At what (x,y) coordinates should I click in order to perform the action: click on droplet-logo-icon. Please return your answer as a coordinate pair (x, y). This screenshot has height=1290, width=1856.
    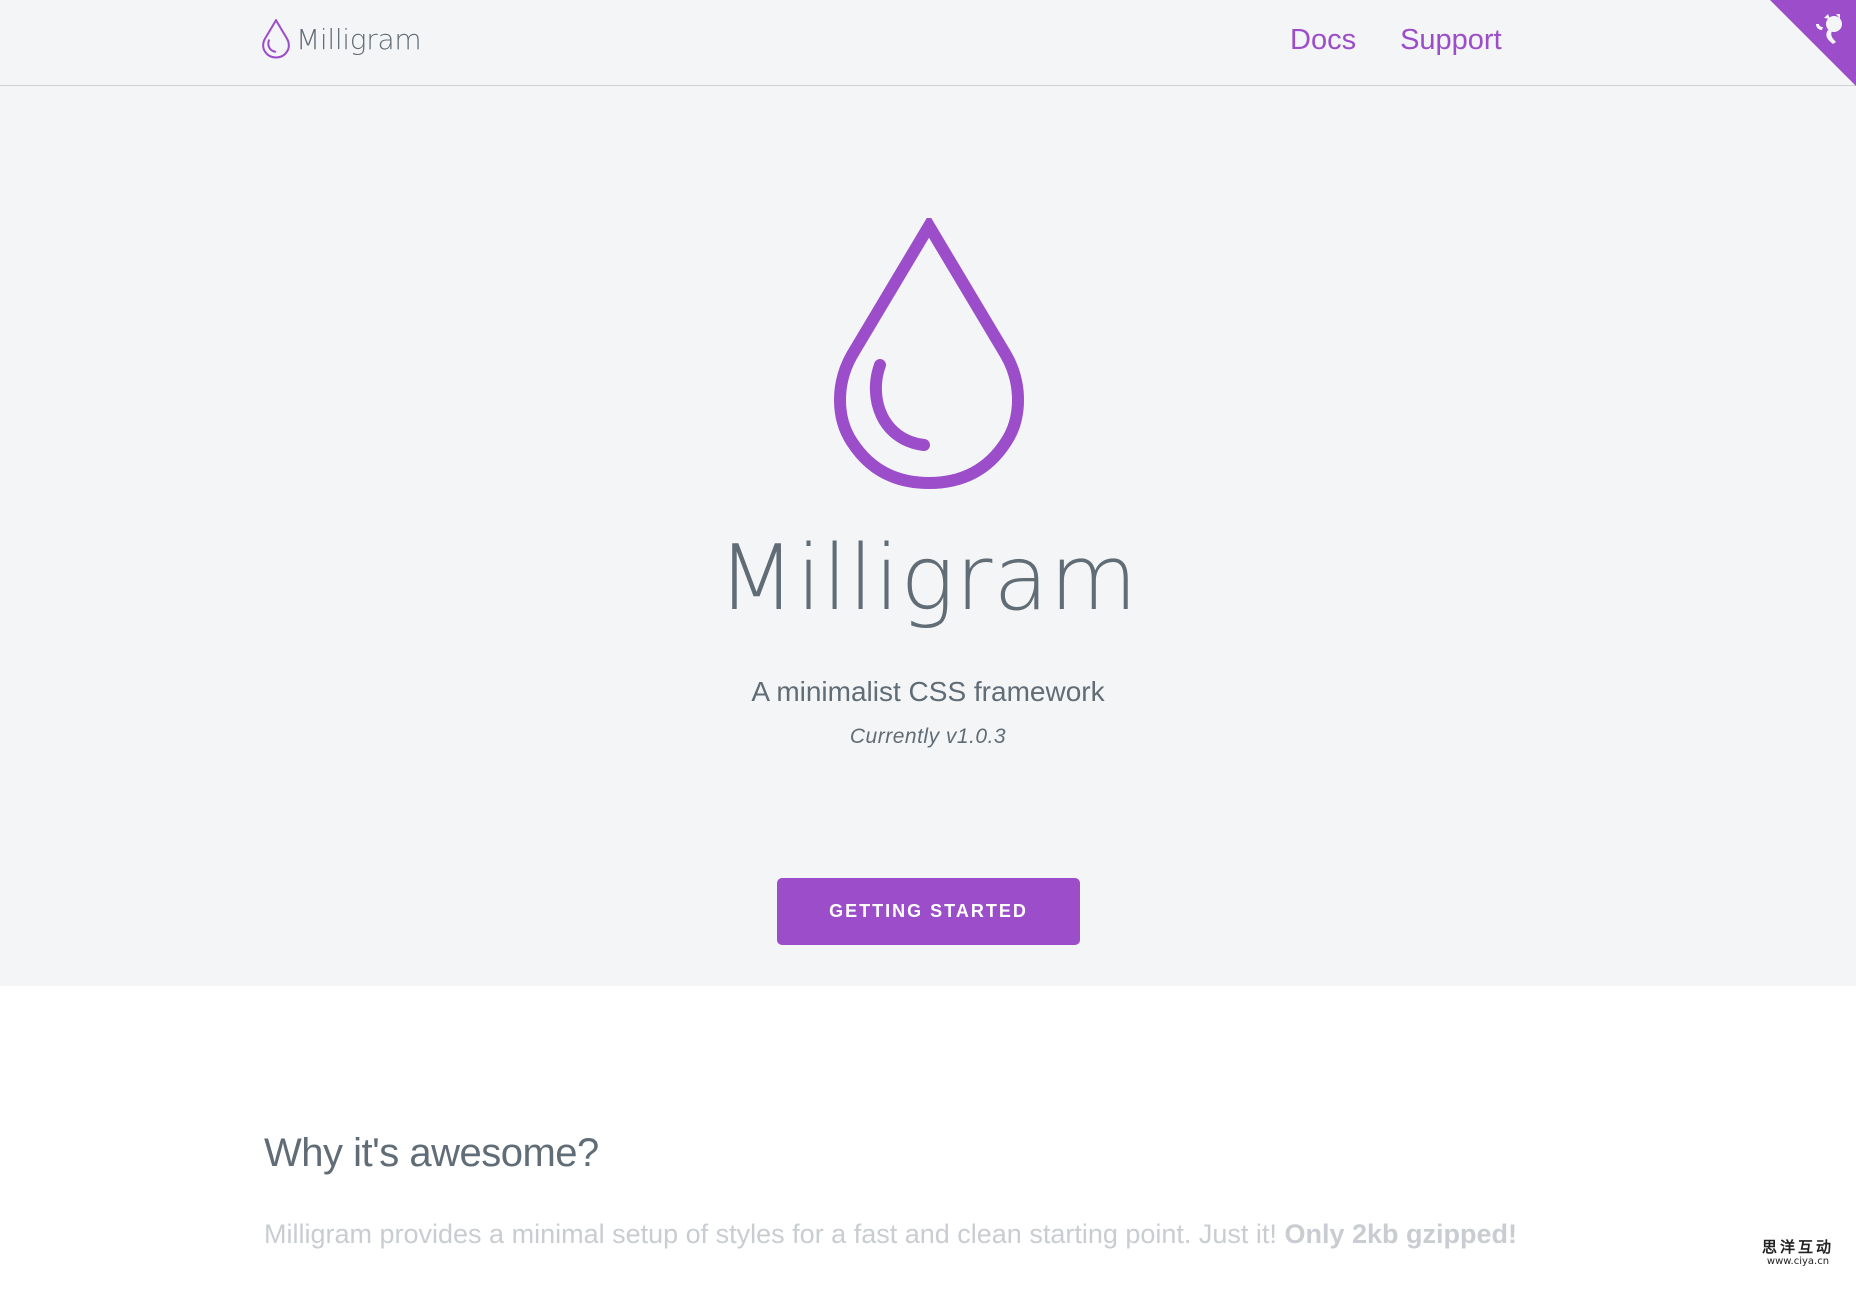
    Looking at the image, I should click on (929, 354).